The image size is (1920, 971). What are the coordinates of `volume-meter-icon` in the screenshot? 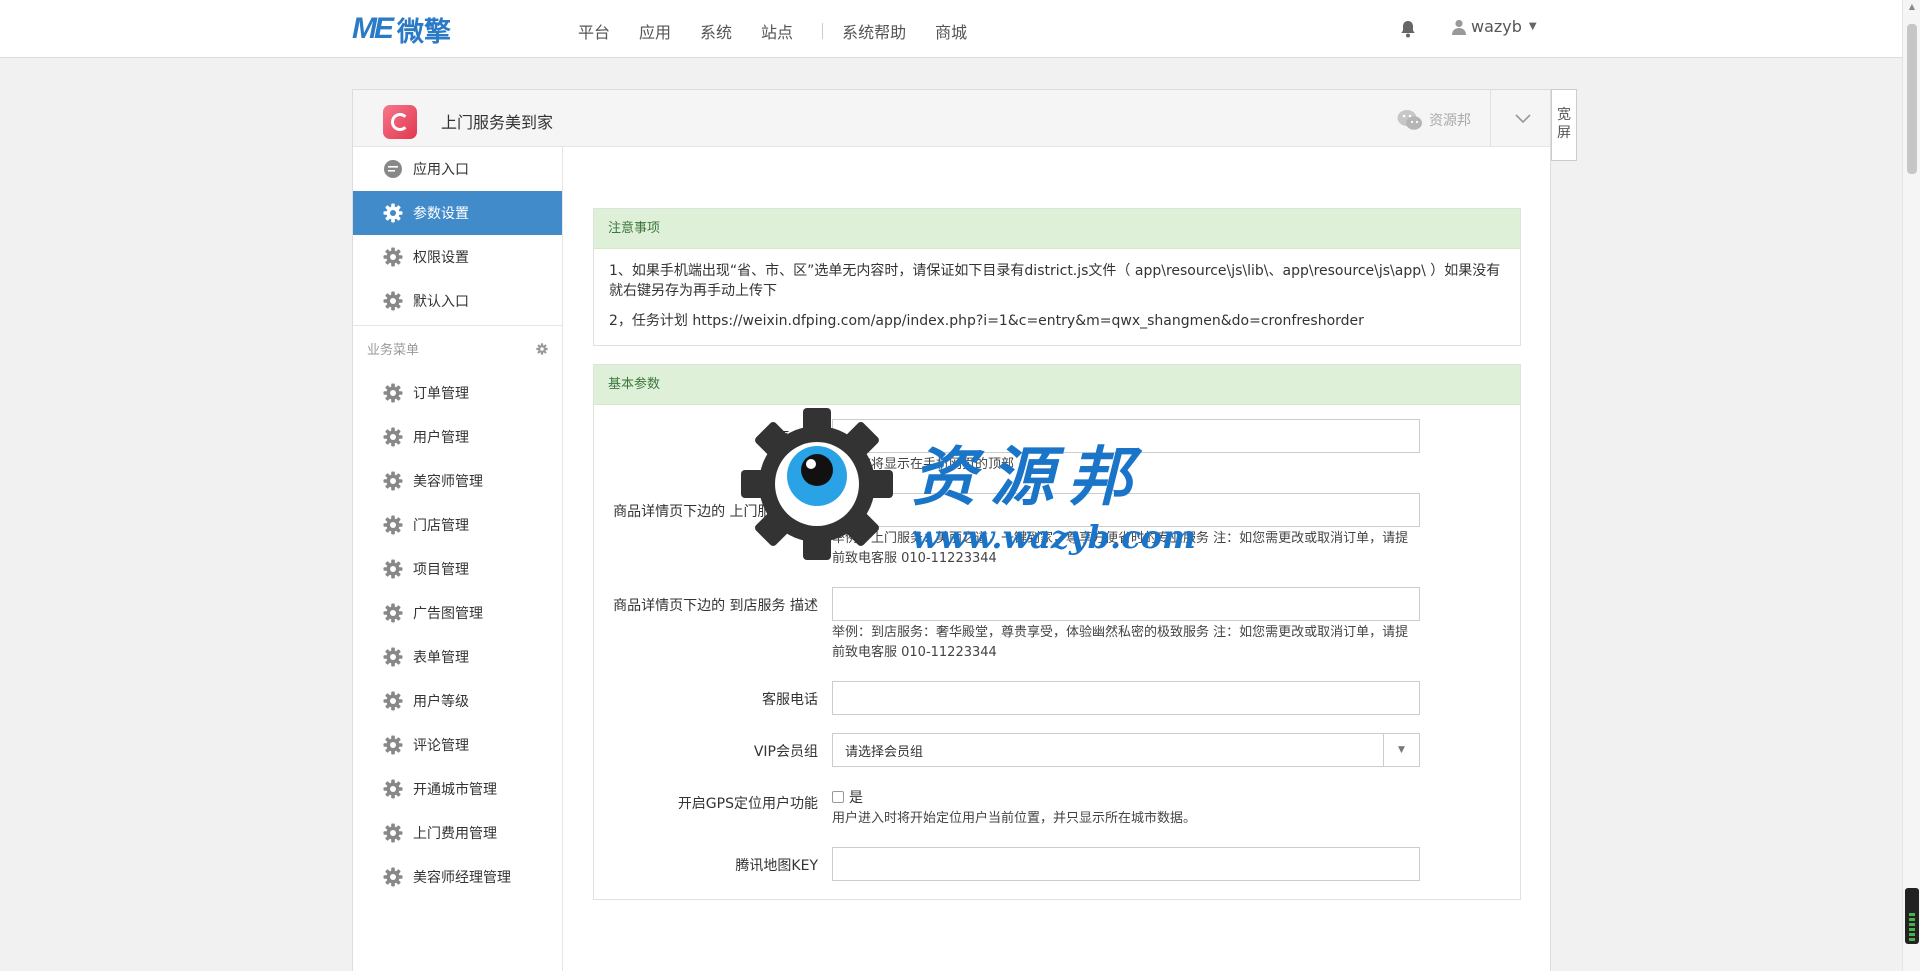 It's located at (1912, 916).